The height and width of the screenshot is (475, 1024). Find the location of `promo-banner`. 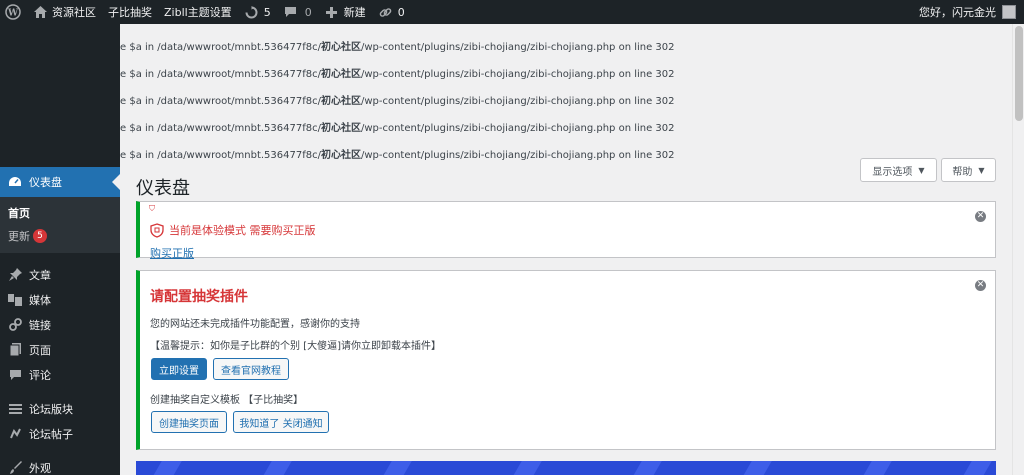

promo-banner is located at coordinates (566, 468).